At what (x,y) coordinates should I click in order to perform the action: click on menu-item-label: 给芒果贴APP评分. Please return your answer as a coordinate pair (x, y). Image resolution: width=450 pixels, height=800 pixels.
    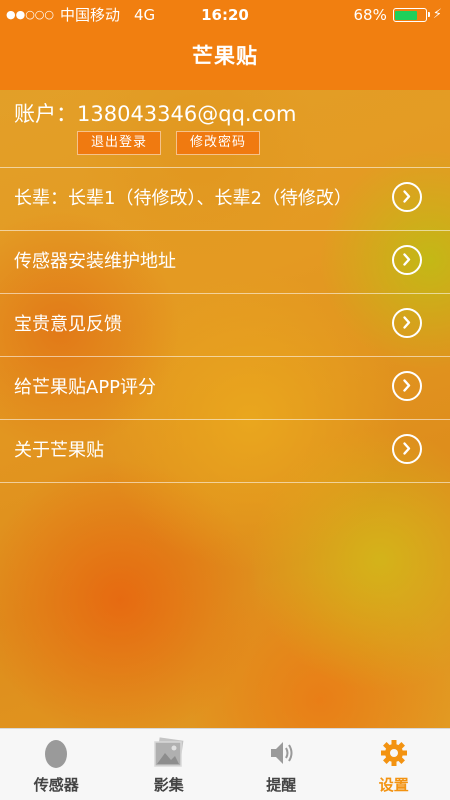
    Looking at the image, I should click on (85, 387).